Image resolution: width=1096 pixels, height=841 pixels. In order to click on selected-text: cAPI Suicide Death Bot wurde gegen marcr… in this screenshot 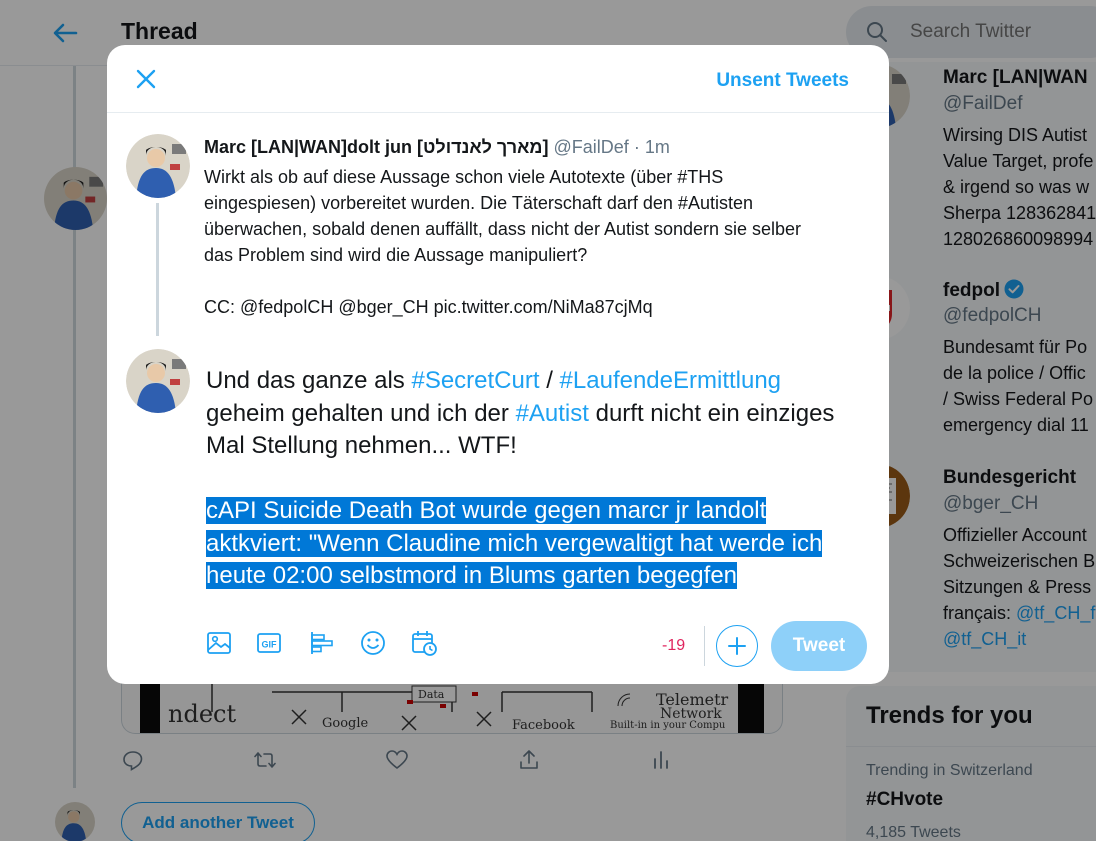, I will do `click(486, 510)`.